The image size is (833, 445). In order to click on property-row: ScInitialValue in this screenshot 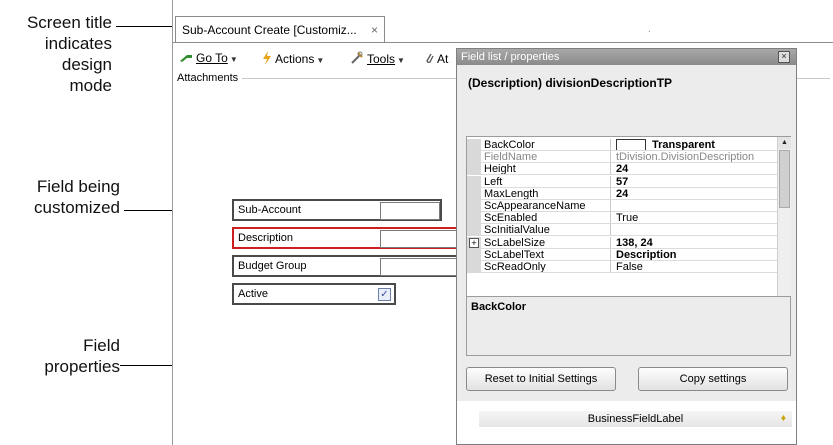, I will do `click(622, 230)`.